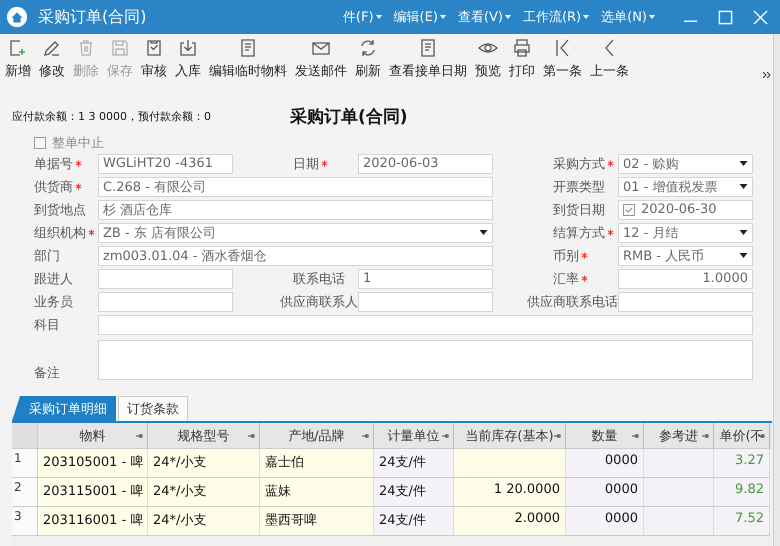 The image size is (780, 546). Describe the element at coordinates (18, 48) in the screenshot. I see `new-document-icon` at that location.